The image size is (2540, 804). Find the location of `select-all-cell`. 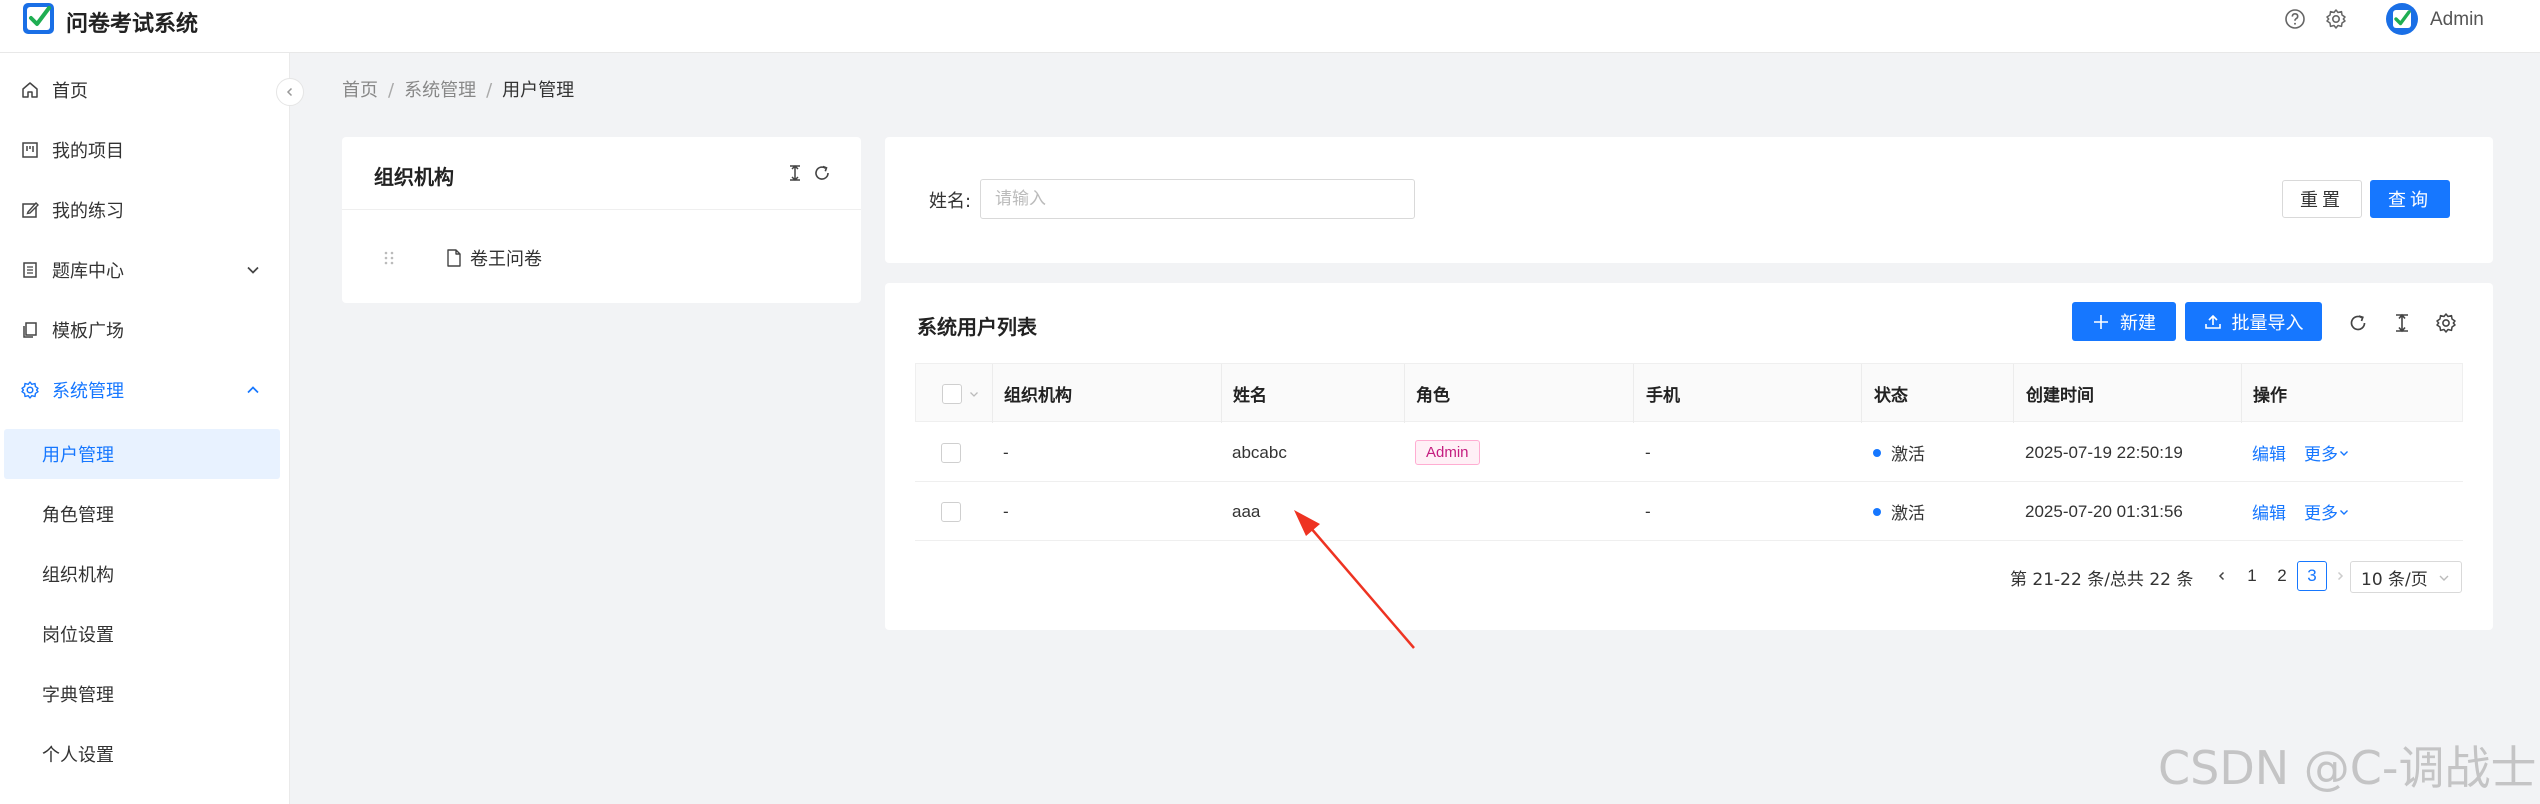

select-all-cell is located at coordinates (961, 393).